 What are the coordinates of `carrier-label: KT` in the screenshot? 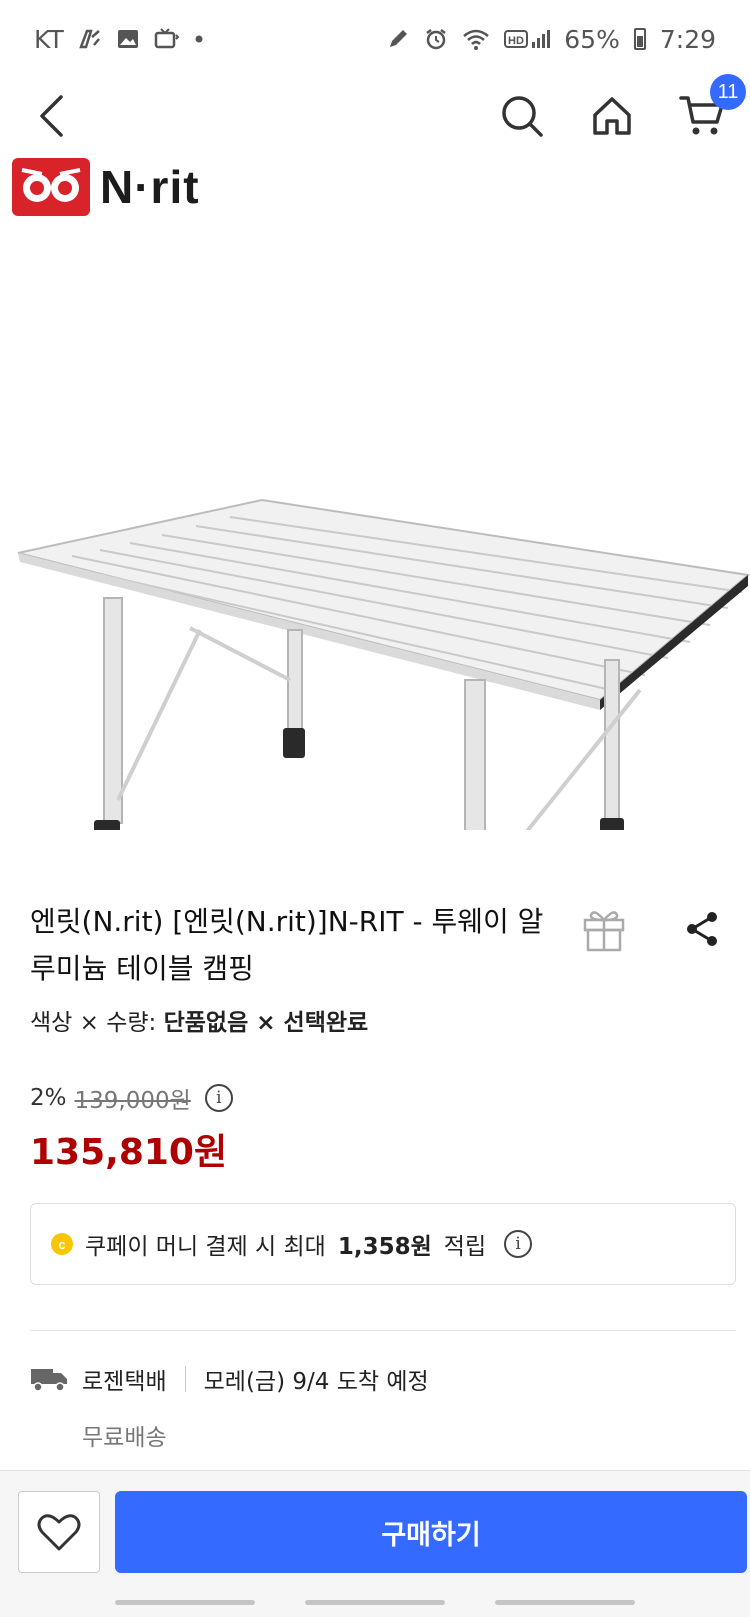 It's located at (49, 39).